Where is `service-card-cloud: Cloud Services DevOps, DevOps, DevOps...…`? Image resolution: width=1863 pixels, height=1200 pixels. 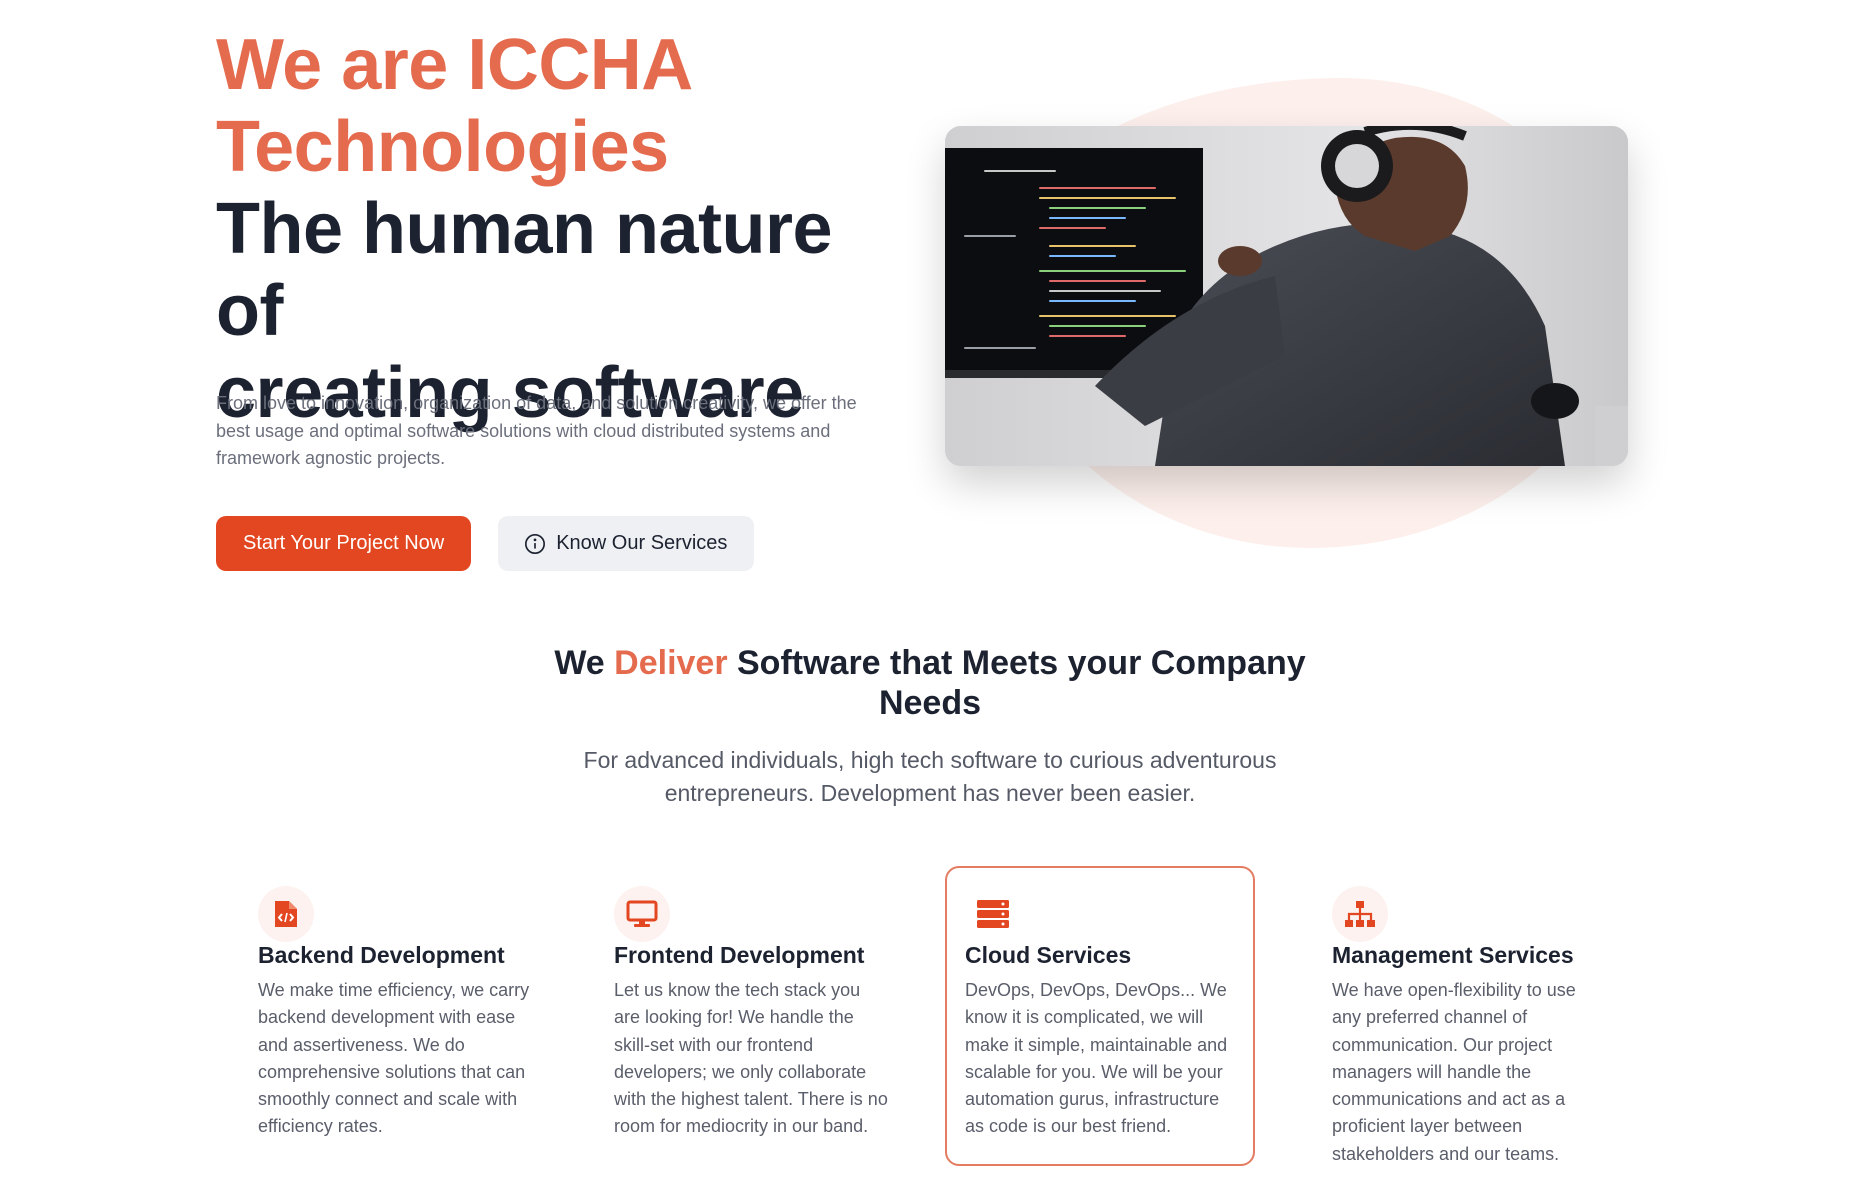 service-card-cloud: Cloud Services DevOps, DevOps, DevOps...… is located at coordinates (1100, 1016).